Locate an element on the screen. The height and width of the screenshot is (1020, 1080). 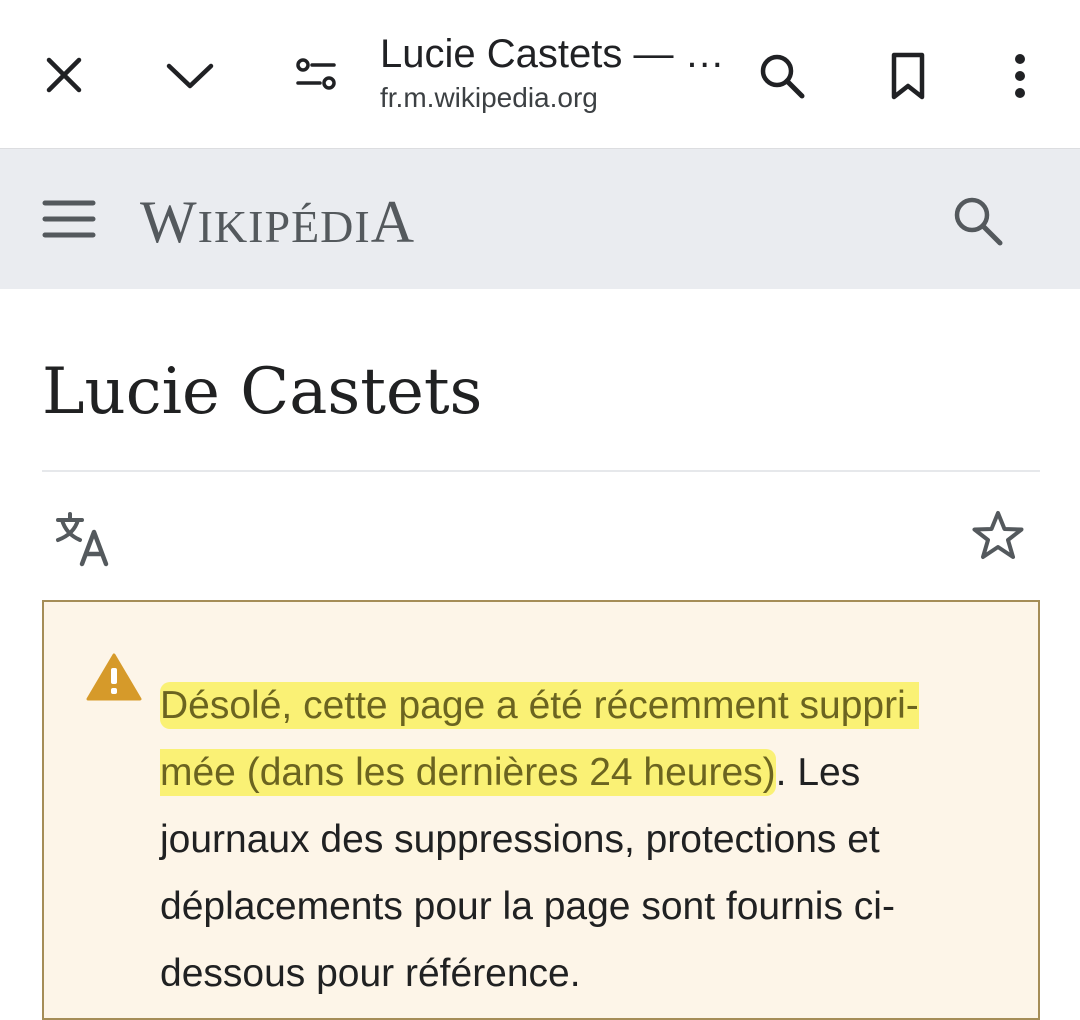
warning-icon is located at coordinates (114, 677).